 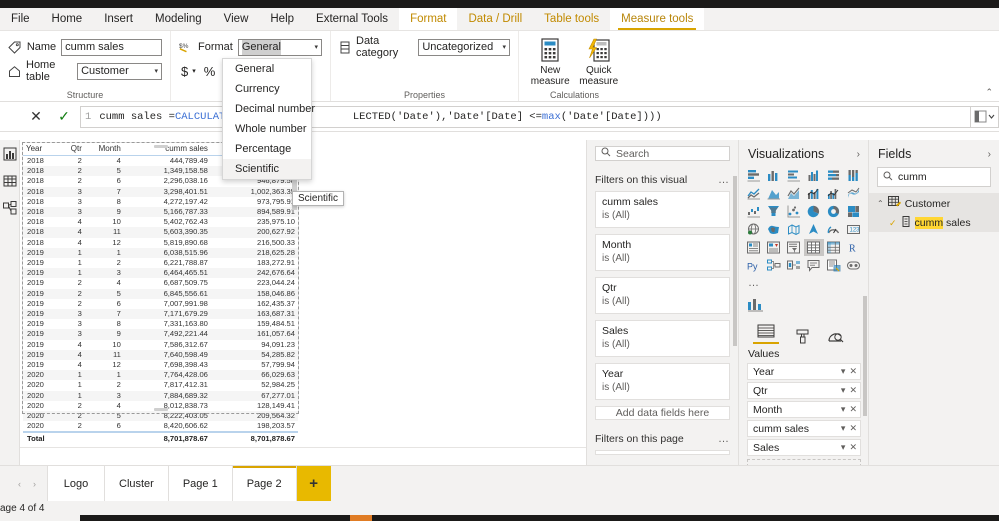 What do you see at coordinates (111, 47) in the screenshot?
I see `measure-name-input: cumm sales` at bounding box center [111, 47].